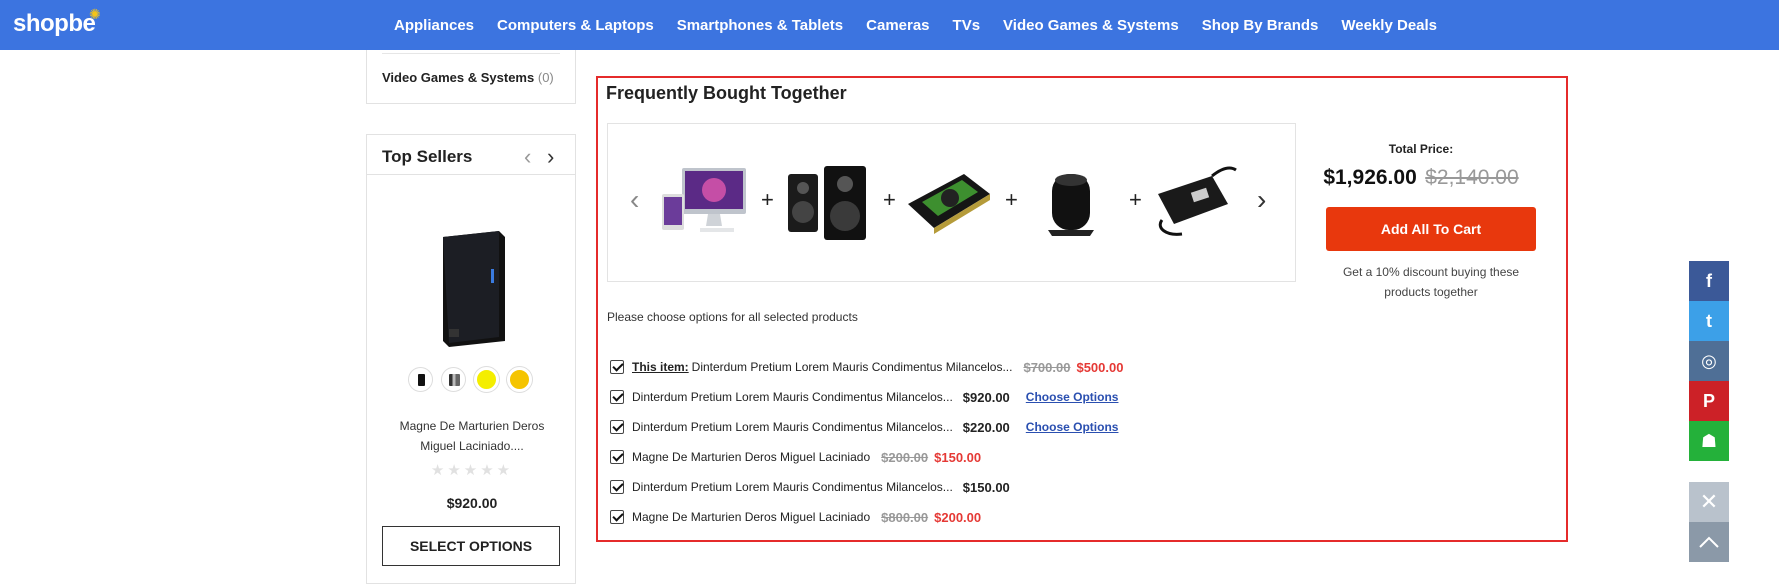 Image resolution: width=1779 pixels, height=584 pixels. Describe the element at coordinates (905, 457) in the screenshot. I see `item-old-price: $200.00` at that location.